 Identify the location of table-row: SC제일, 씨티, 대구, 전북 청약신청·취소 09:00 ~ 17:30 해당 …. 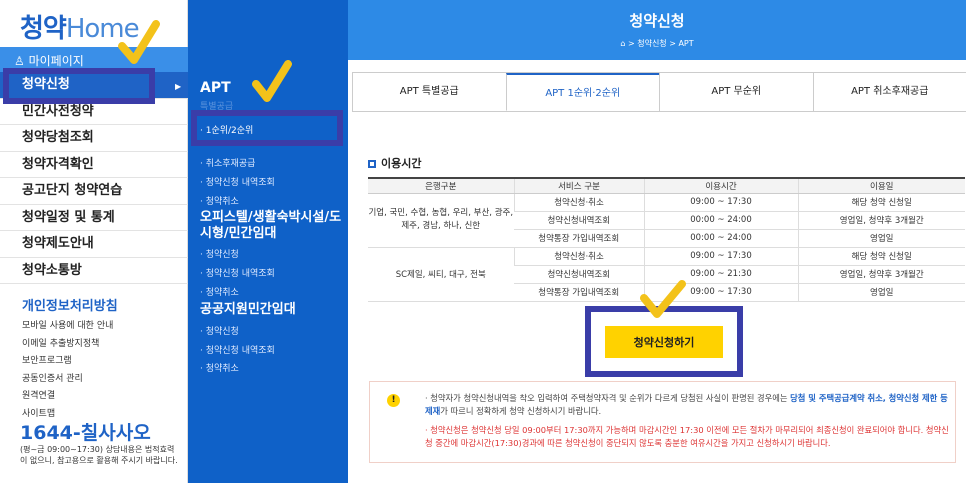
(666, 274).